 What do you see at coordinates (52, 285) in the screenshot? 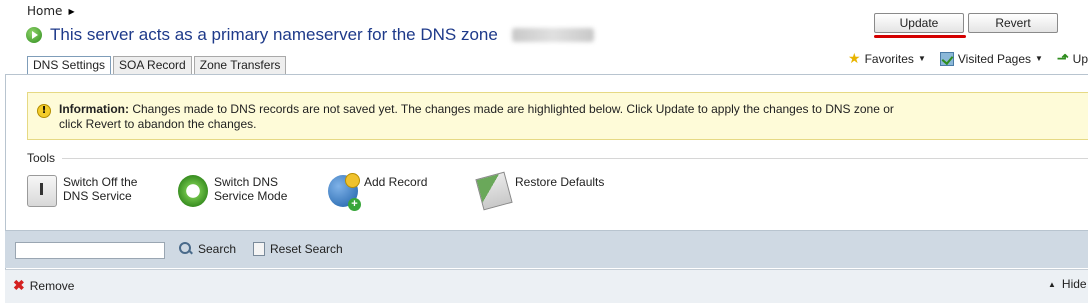
I see `remove-label: Remove` at bounding box center [52, 285].